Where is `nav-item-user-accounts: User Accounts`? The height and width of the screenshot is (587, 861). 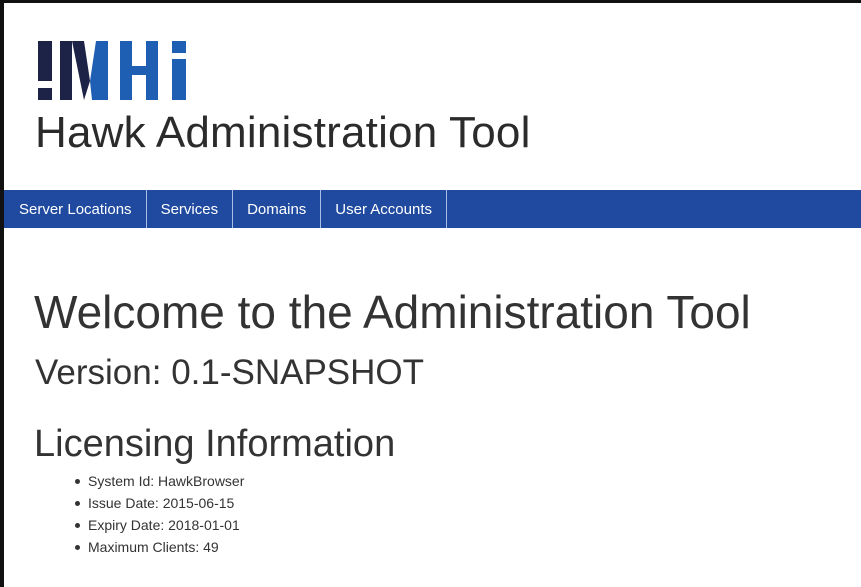
nav-item-user-accounts: User Accounts is located at coordinates (384, 209).